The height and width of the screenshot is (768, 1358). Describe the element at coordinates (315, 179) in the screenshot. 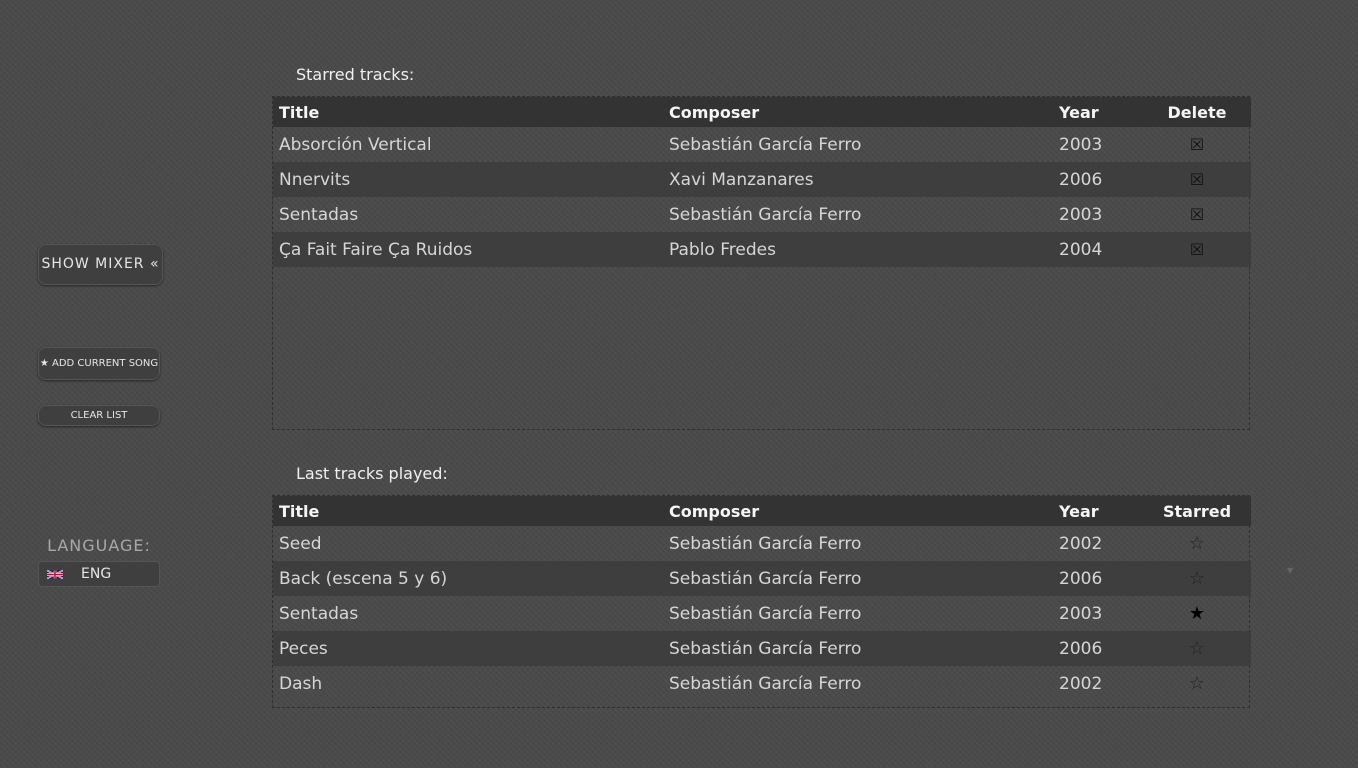

I see `track-title: Nnervits` at that location.